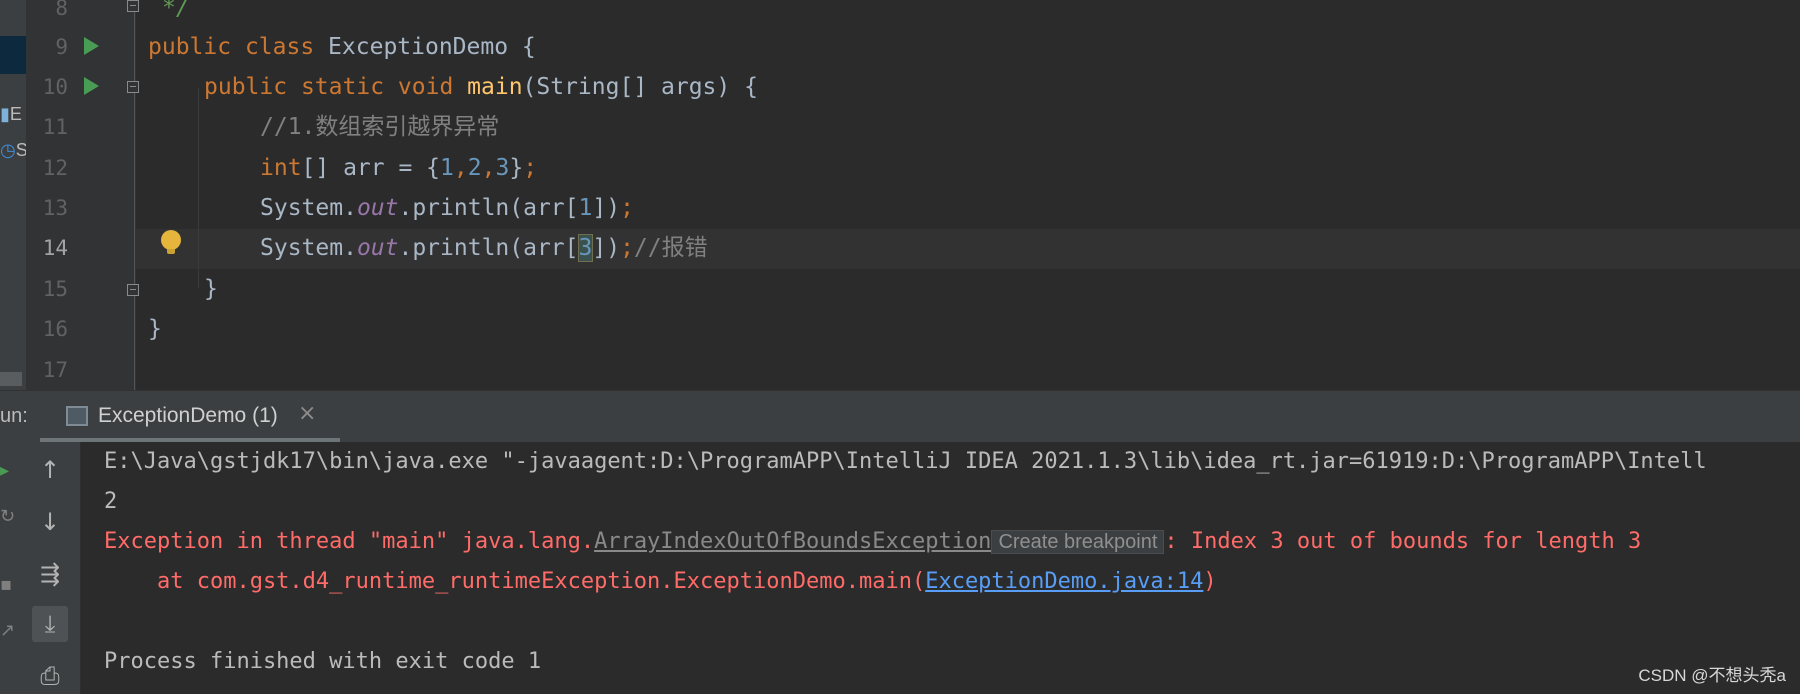  I want to click on run-toolbar: ↑ ↓ ⇶ ⤓ ⎙, so click(47, 568).